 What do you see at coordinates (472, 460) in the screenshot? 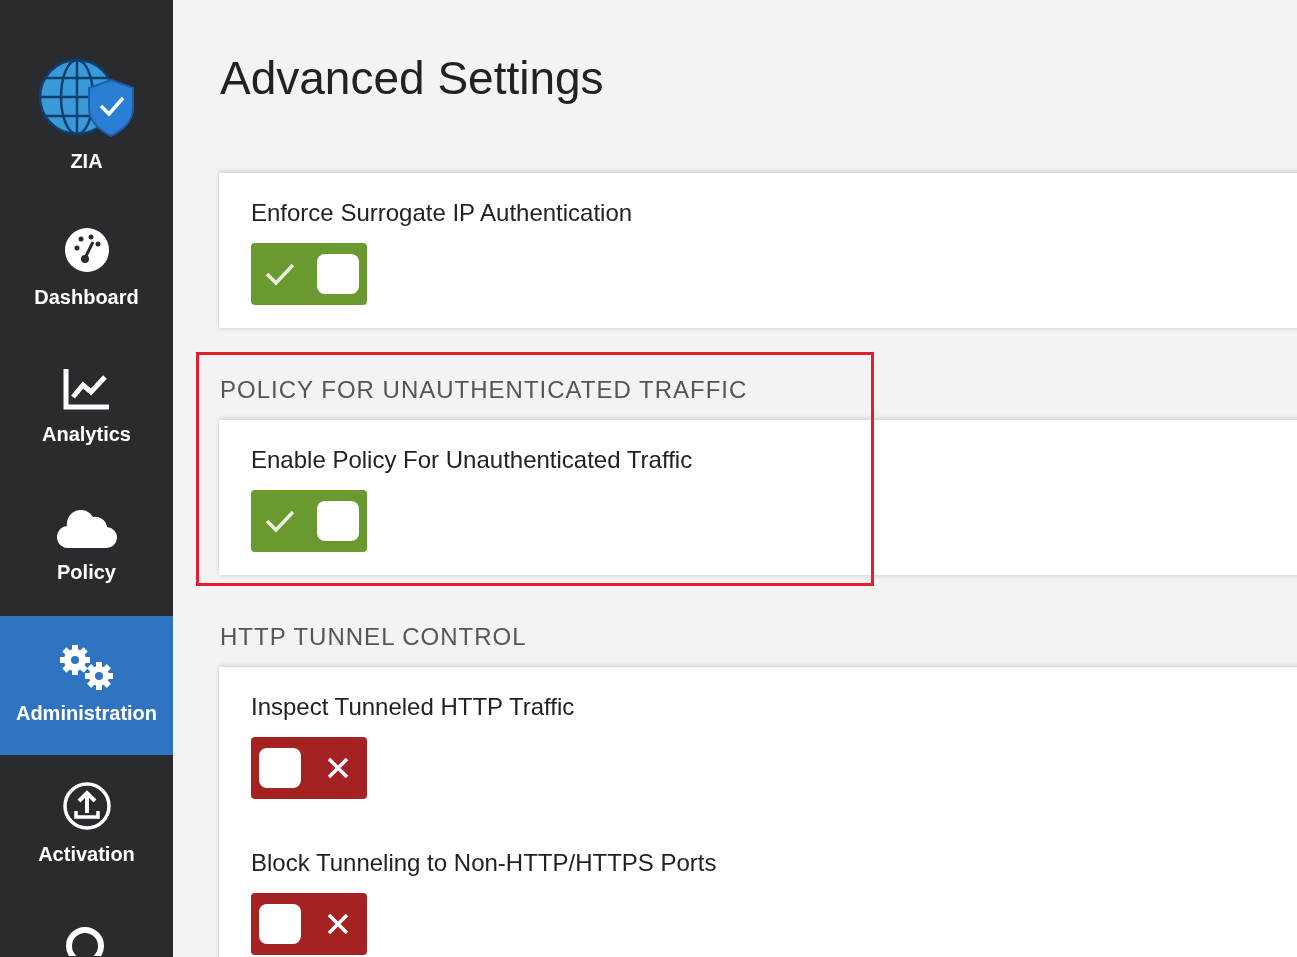
I see `setting-label: Enable Policy For Unauthenticated Traffic` at bounding box center [472, 460].